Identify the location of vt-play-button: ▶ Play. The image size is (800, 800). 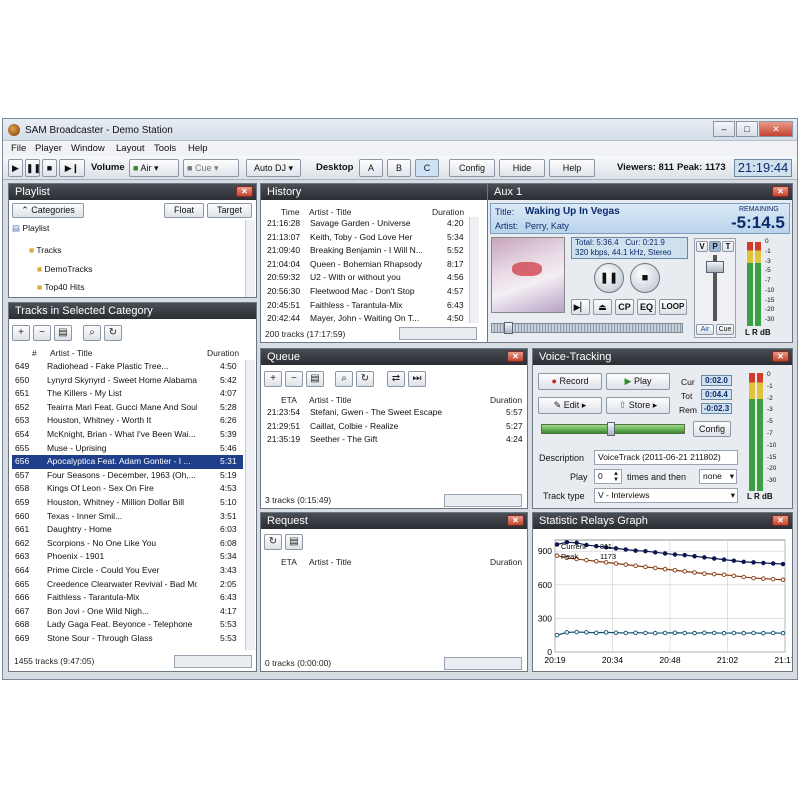
(638, 381).